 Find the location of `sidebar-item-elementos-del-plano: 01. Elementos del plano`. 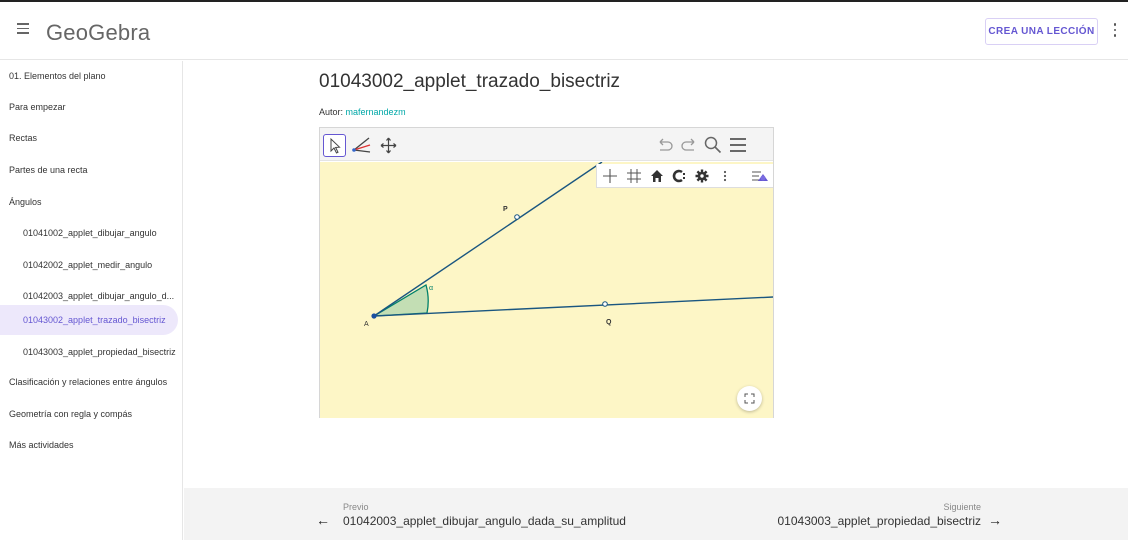

sidebar-item-elementos-del-plano: 01. Elementos del plano is located at coordinates (90, 76).